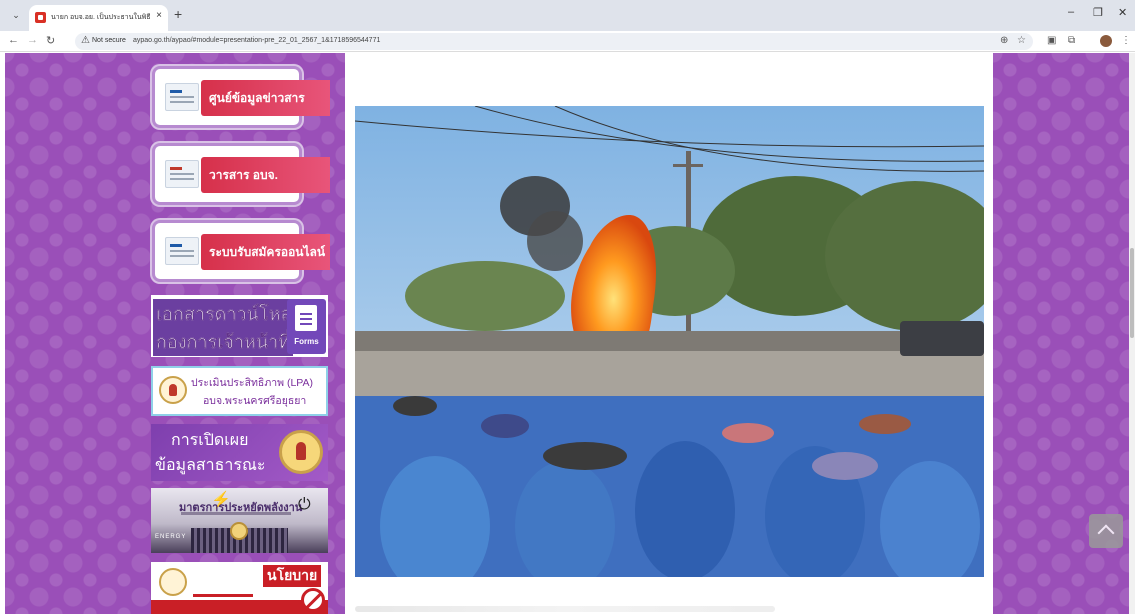  What do you see at coordinates (255, 401) in the screenshot?
I see `lpa-banner-line2: อบจ.พระนครศรีอยุธยา` at bounding box center [255, 401].